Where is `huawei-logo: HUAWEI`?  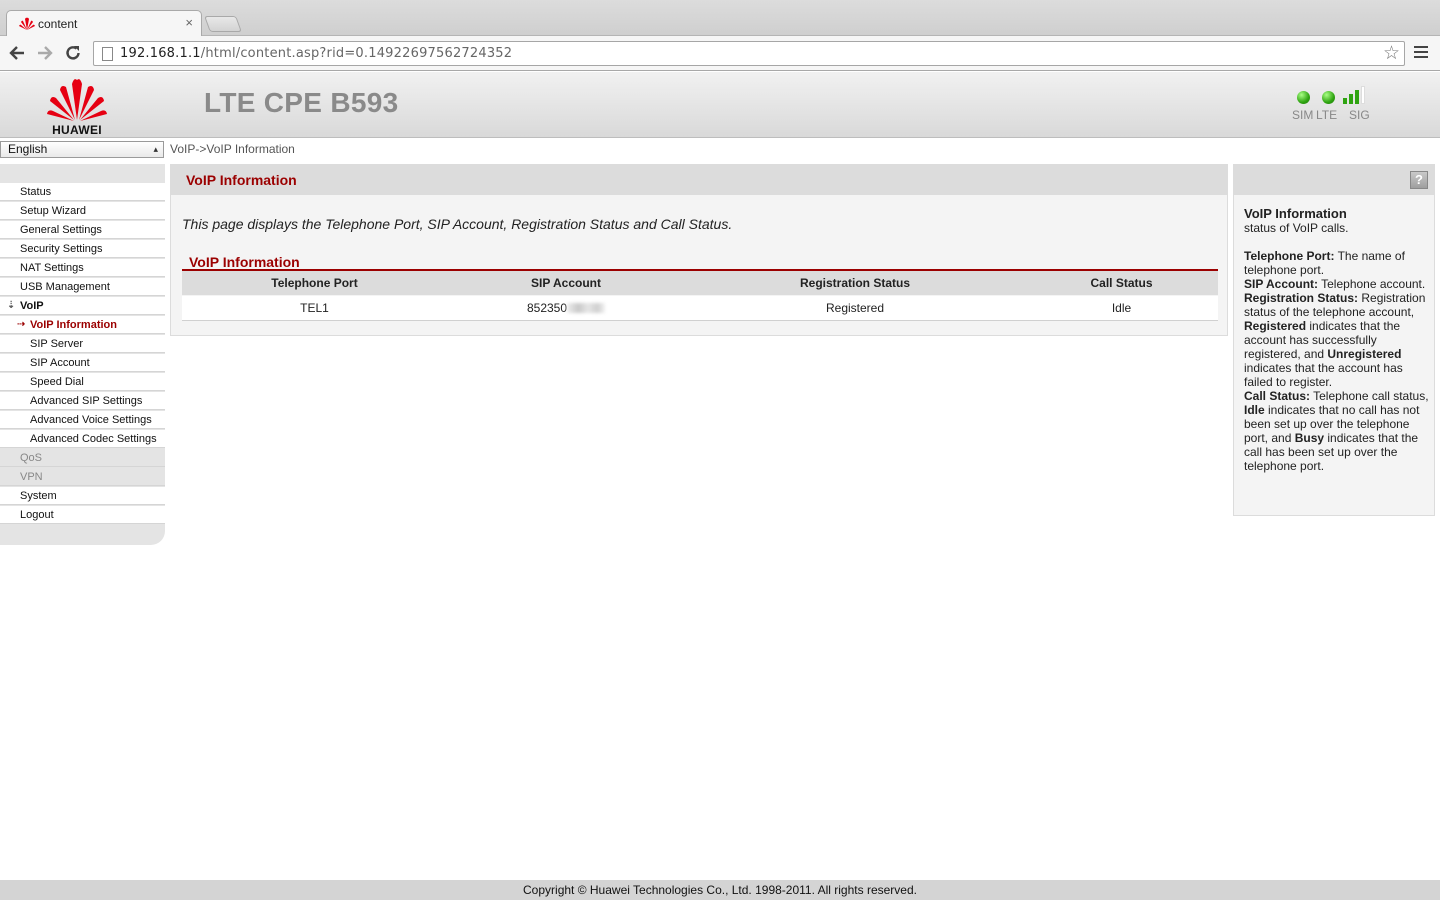
huawei-logo: HUAWEI is located at coordinates (77, 106).